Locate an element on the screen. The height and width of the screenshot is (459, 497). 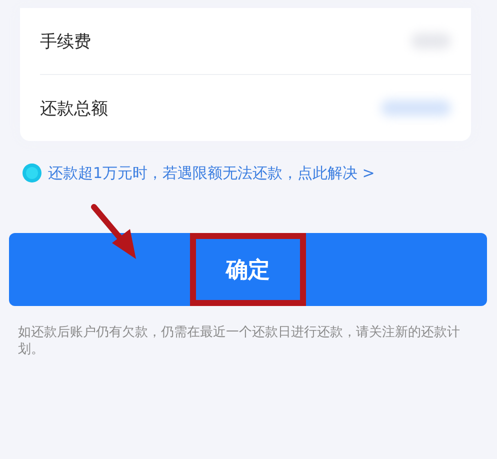
help-link: 还款超1万元时，若遇限额无法还款，点此解决 > is located at coordinates (211, 173).